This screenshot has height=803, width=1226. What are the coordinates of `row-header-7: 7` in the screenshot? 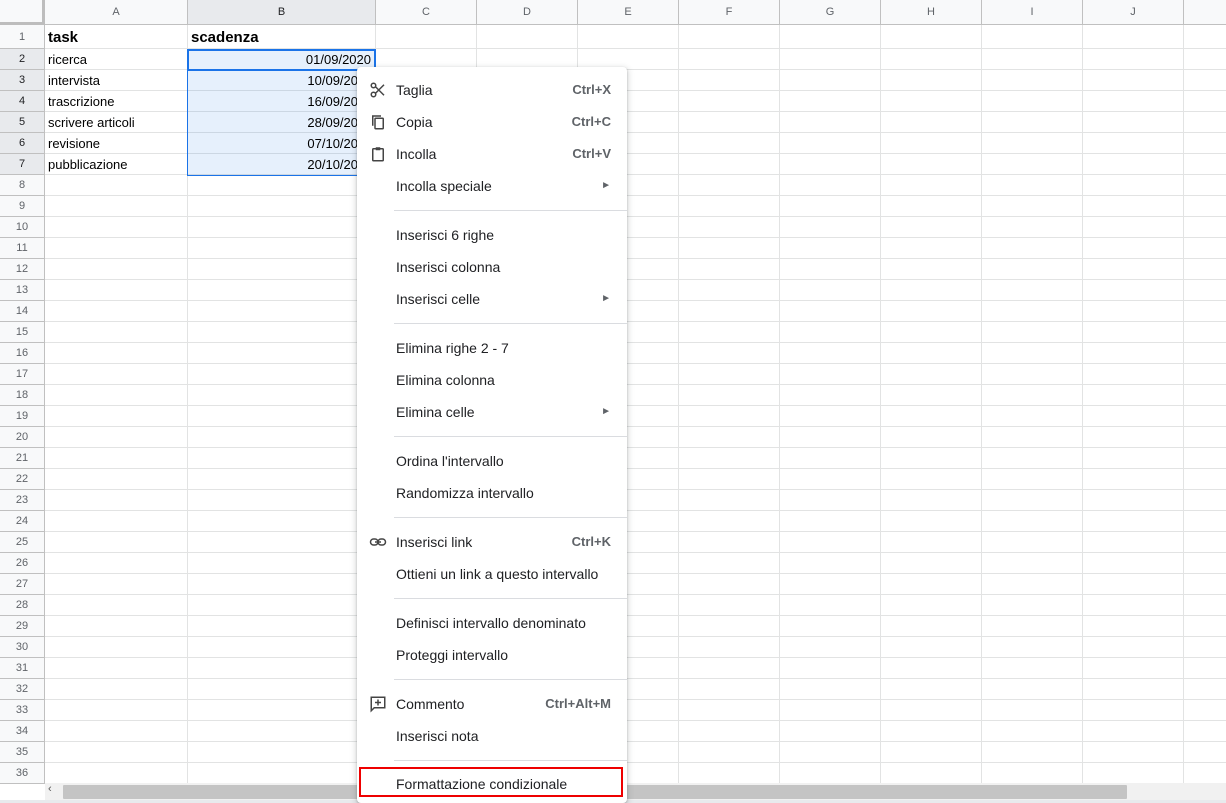 It's located at (22, 164).